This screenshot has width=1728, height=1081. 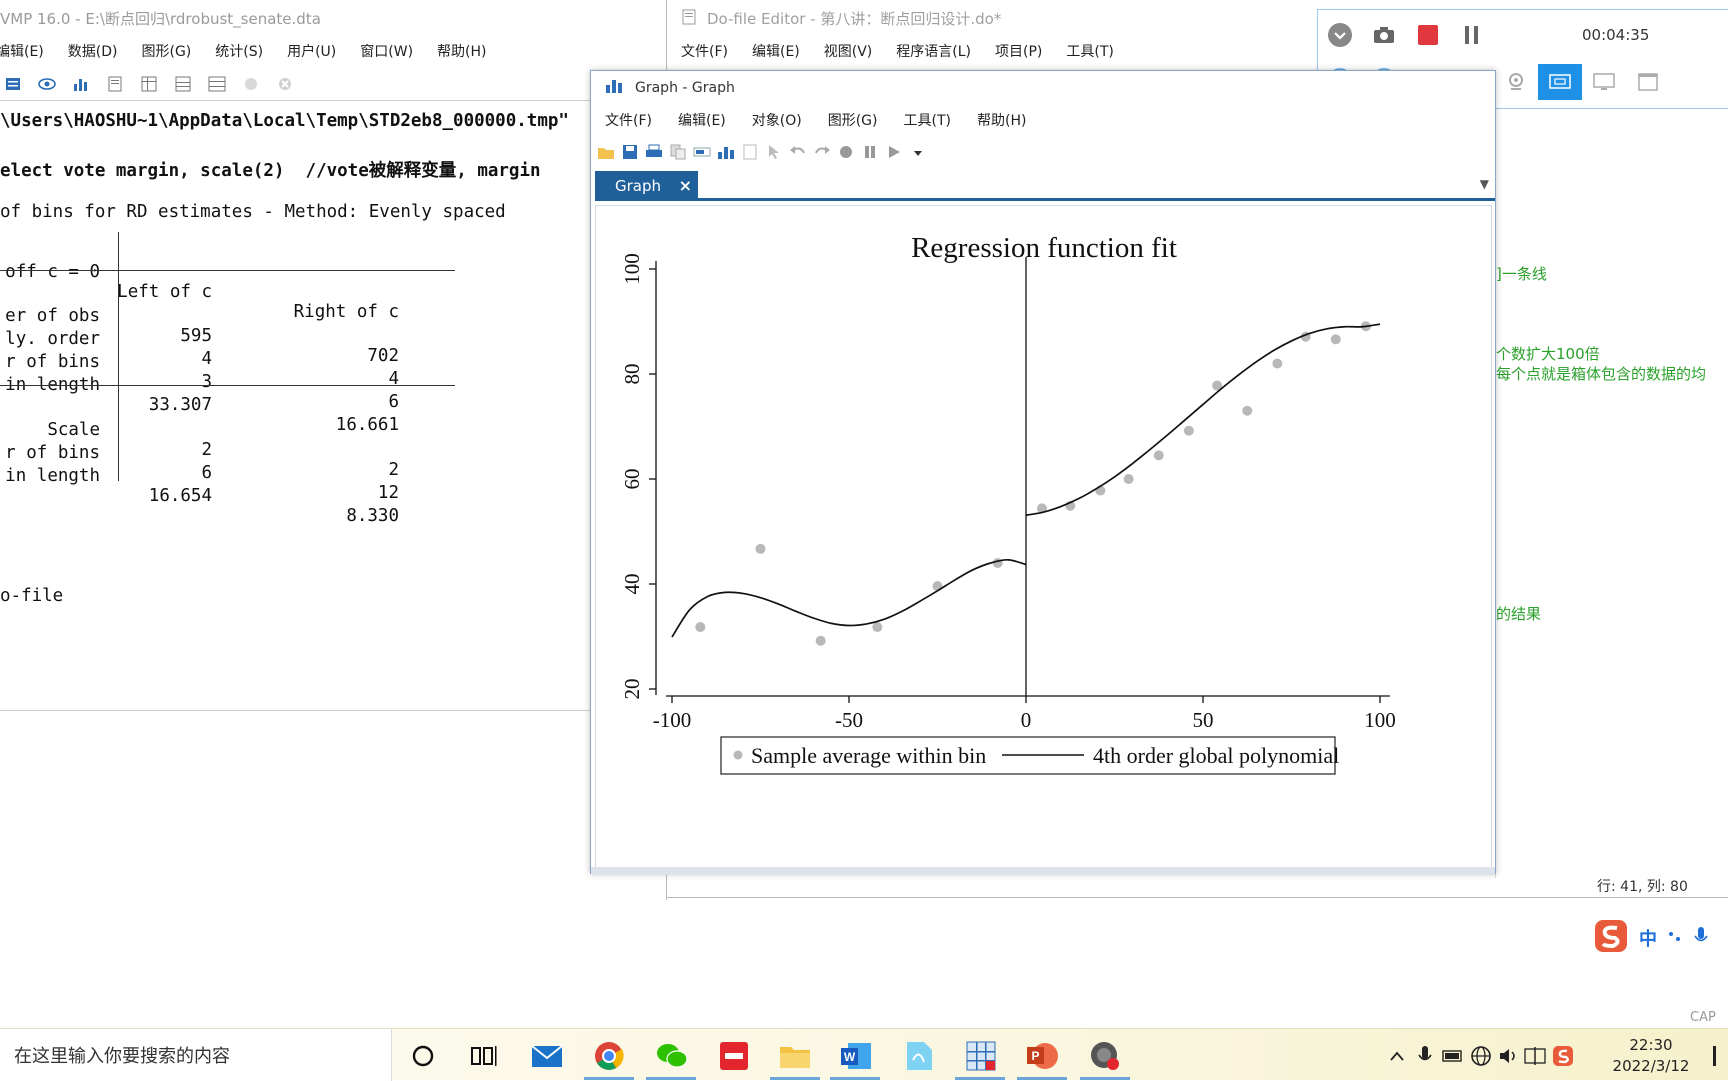 What do you see at coordinates (726, 152) in the screenshot?
I see `graph-editor-icon` at bounding box center [726, 152].